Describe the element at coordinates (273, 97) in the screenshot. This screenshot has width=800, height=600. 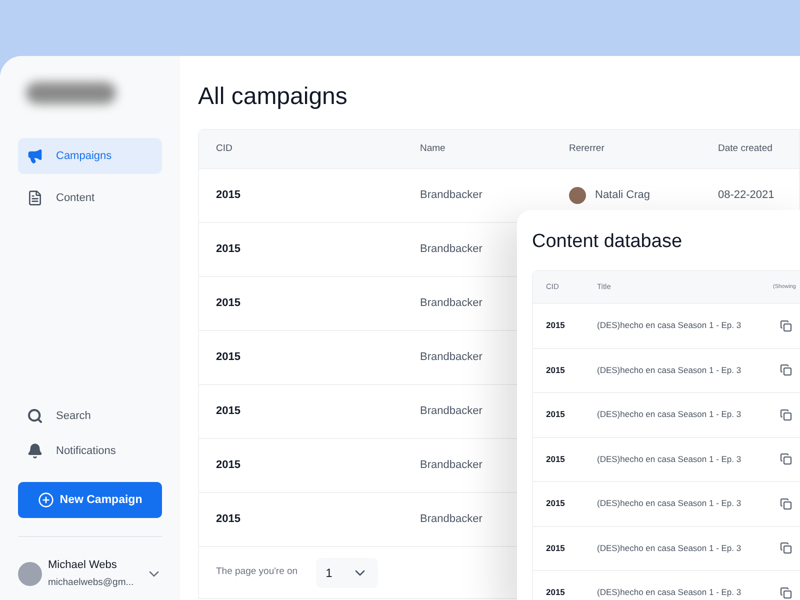
I see `page-title: All campaigns` at that location.